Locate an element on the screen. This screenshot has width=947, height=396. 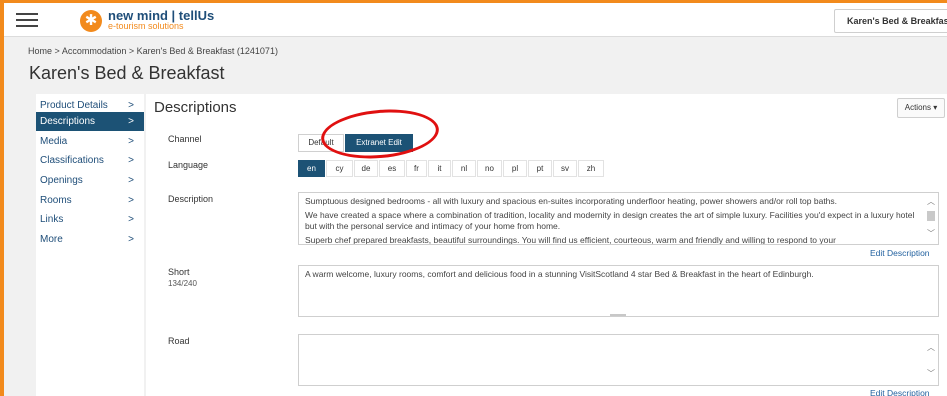
lang-option-fr: fr is located at coordinates (416, 168).